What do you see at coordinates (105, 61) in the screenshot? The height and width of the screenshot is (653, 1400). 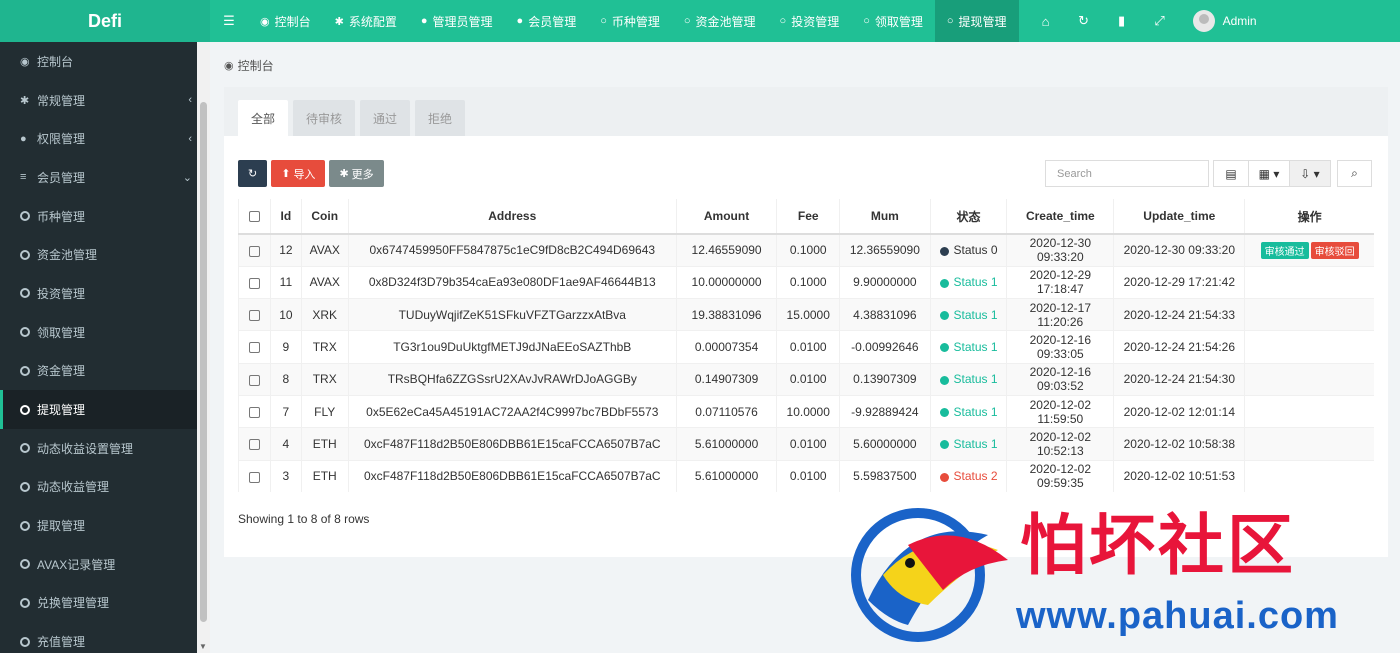 I see `sidebar-item-0: ◉ 控制台` at bounding box center [105, 61].